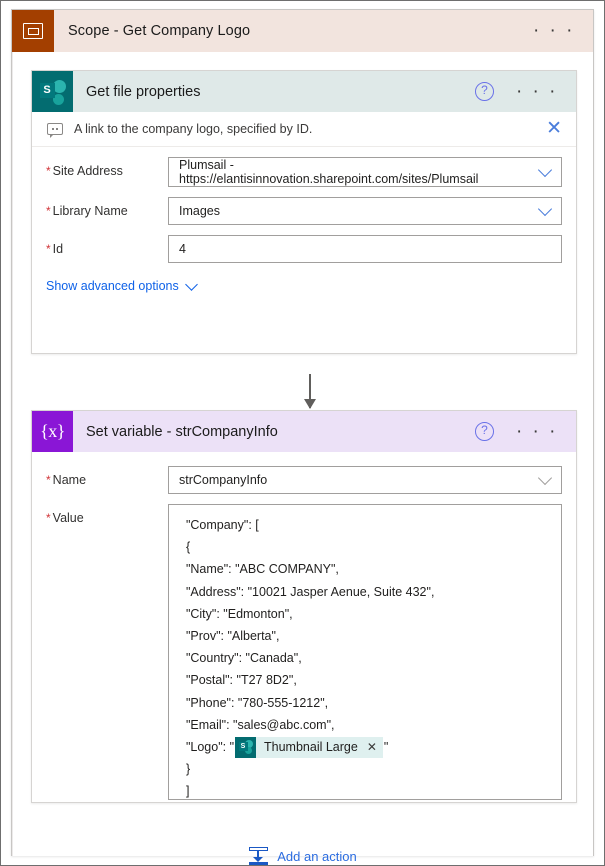 This screenshot has width=605, height=866. What do you see at coordinates (66, 480) in the screenshot?
I see `field-label-name: * Name` at bounding box center [66, 480].